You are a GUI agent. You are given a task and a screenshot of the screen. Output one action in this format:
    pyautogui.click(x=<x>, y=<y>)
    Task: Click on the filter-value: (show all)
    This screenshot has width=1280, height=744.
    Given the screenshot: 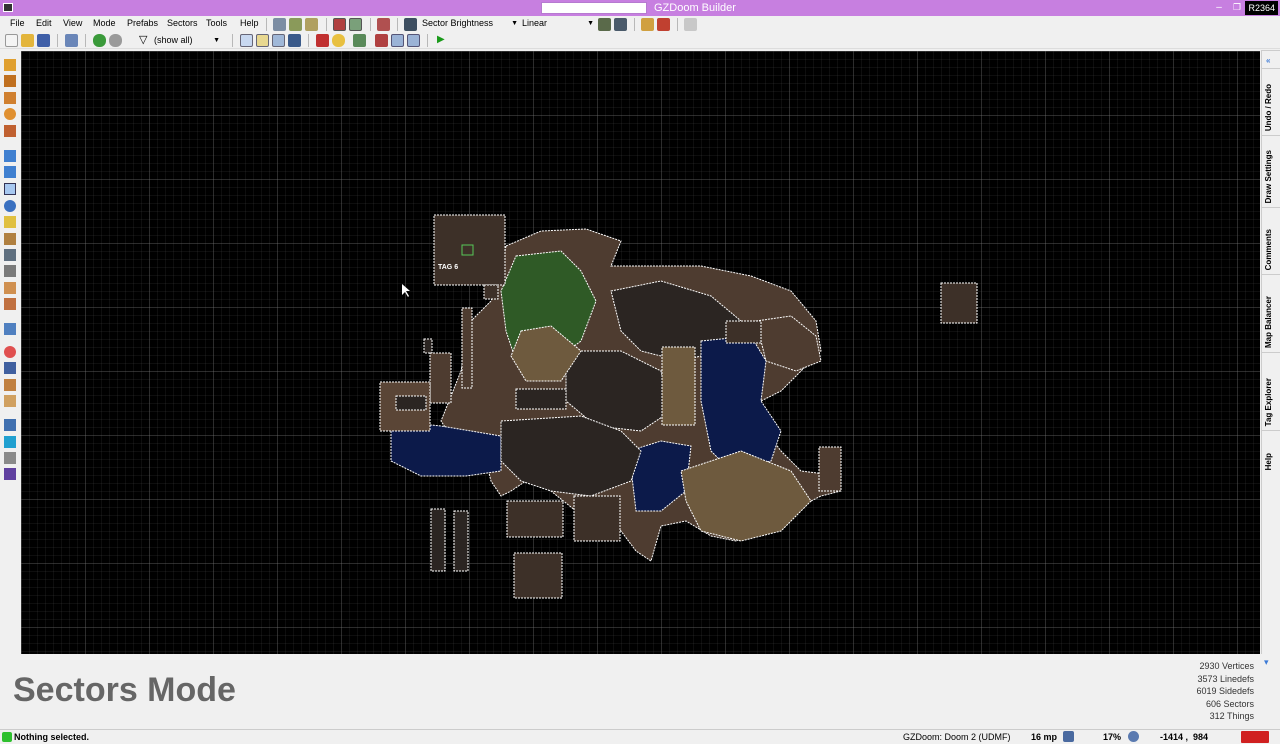 What is the action you would take?
    pyautogui.click(x=173, y=40)
    